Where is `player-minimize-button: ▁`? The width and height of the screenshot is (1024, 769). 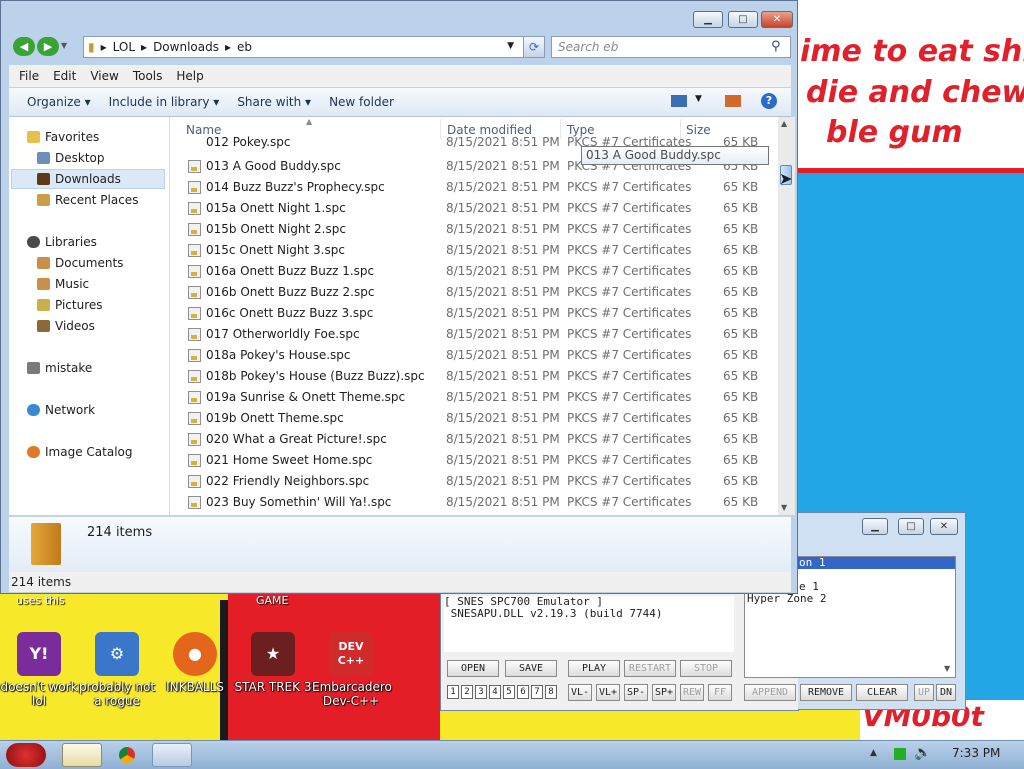
player-minimize-button: ▁ is located at coordinates (875, 526).